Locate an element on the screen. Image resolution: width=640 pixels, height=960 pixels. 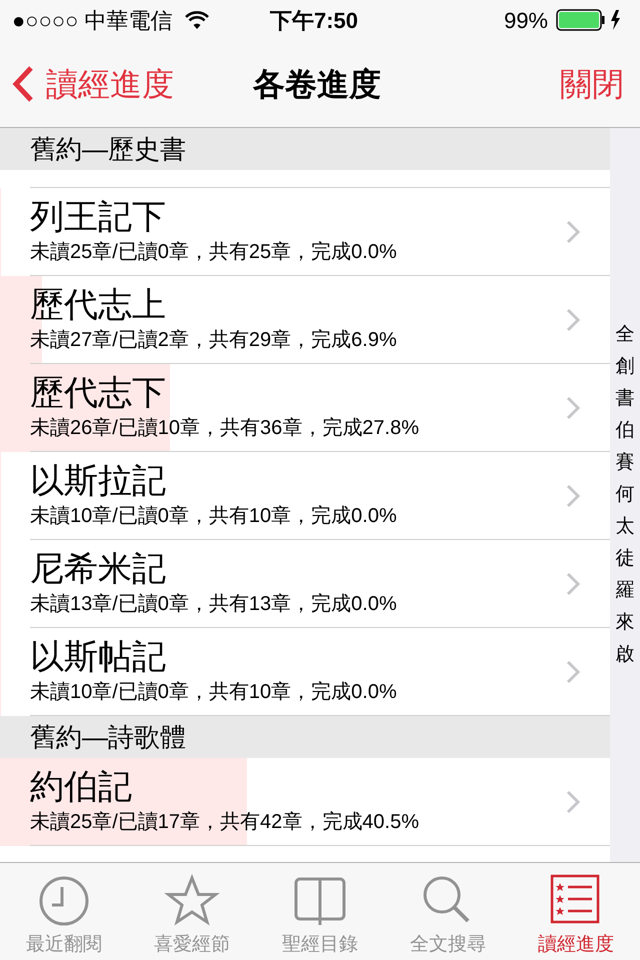
carrier-label: ●○○○○ 中華電信 is located at coordinates (92, 20).